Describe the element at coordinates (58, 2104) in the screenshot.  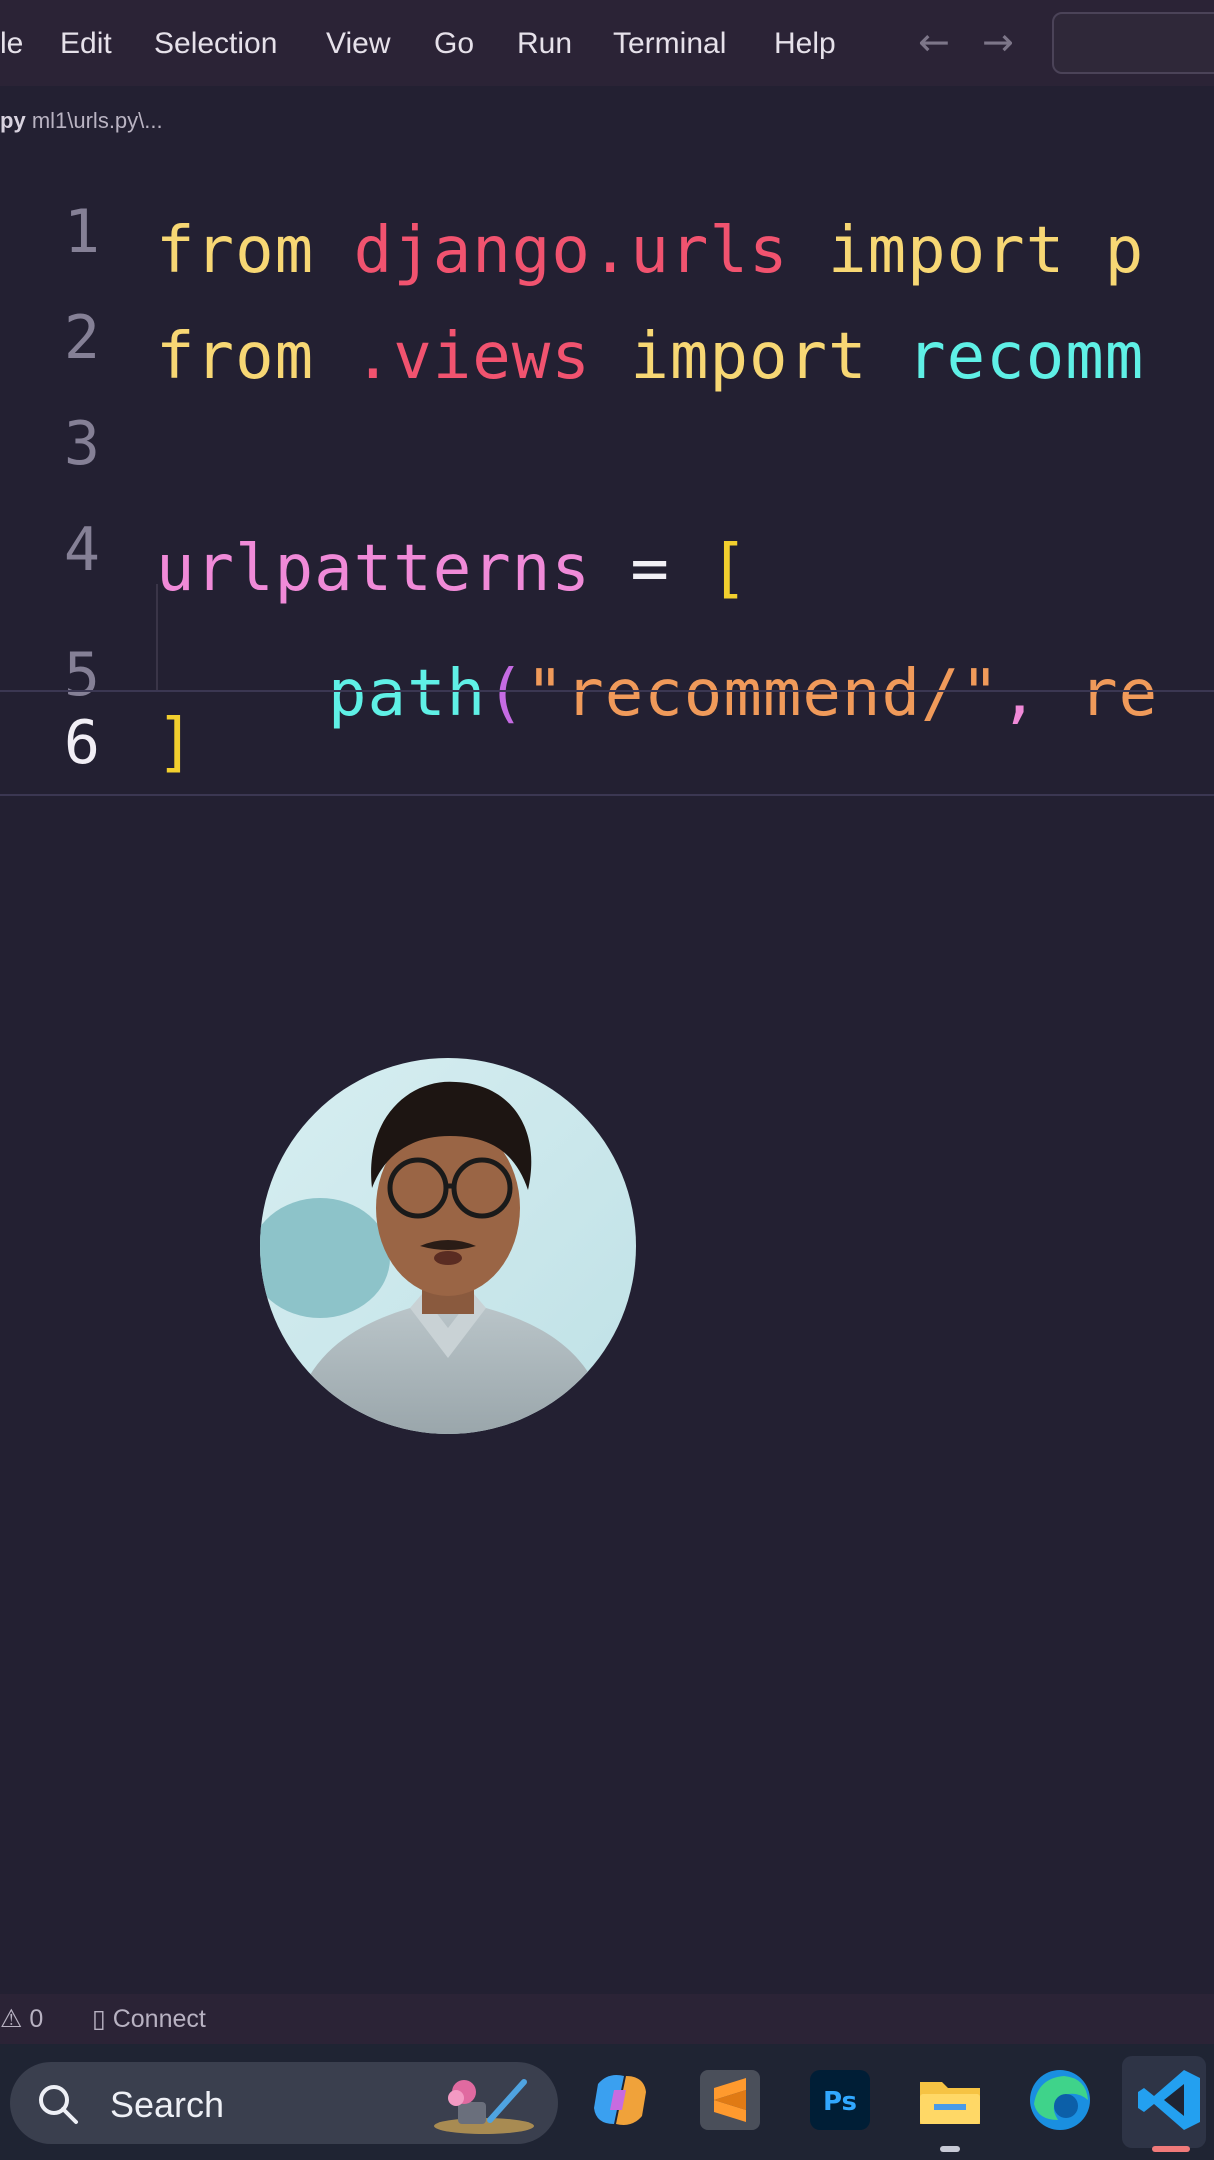
I see `search-icon` at that location.